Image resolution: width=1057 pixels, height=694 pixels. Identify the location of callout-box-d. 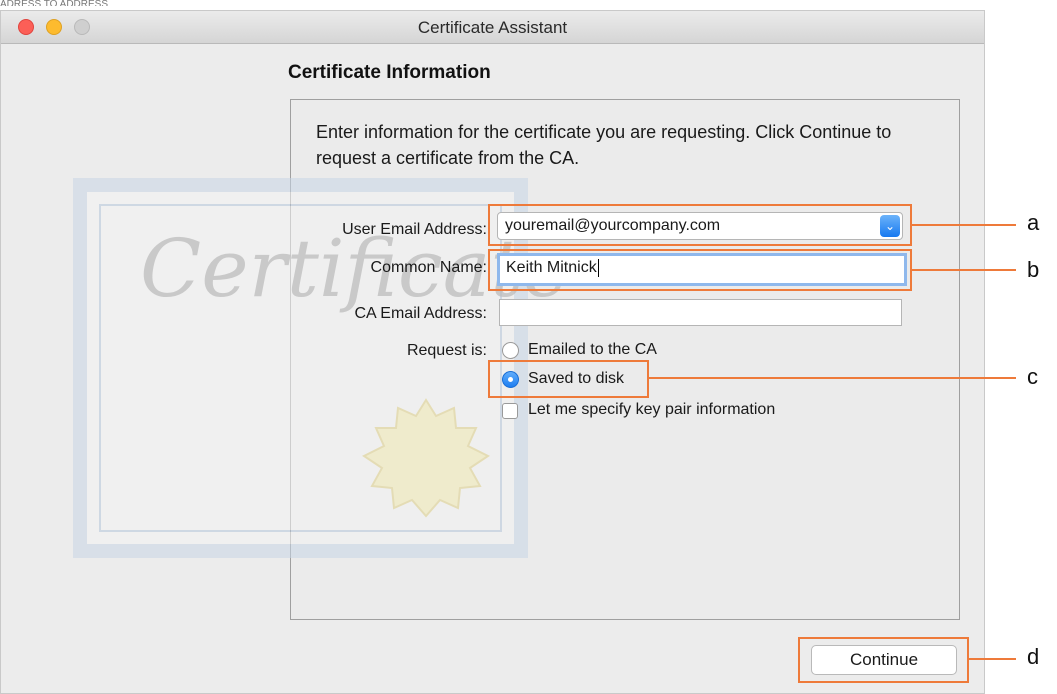
(883, 660).